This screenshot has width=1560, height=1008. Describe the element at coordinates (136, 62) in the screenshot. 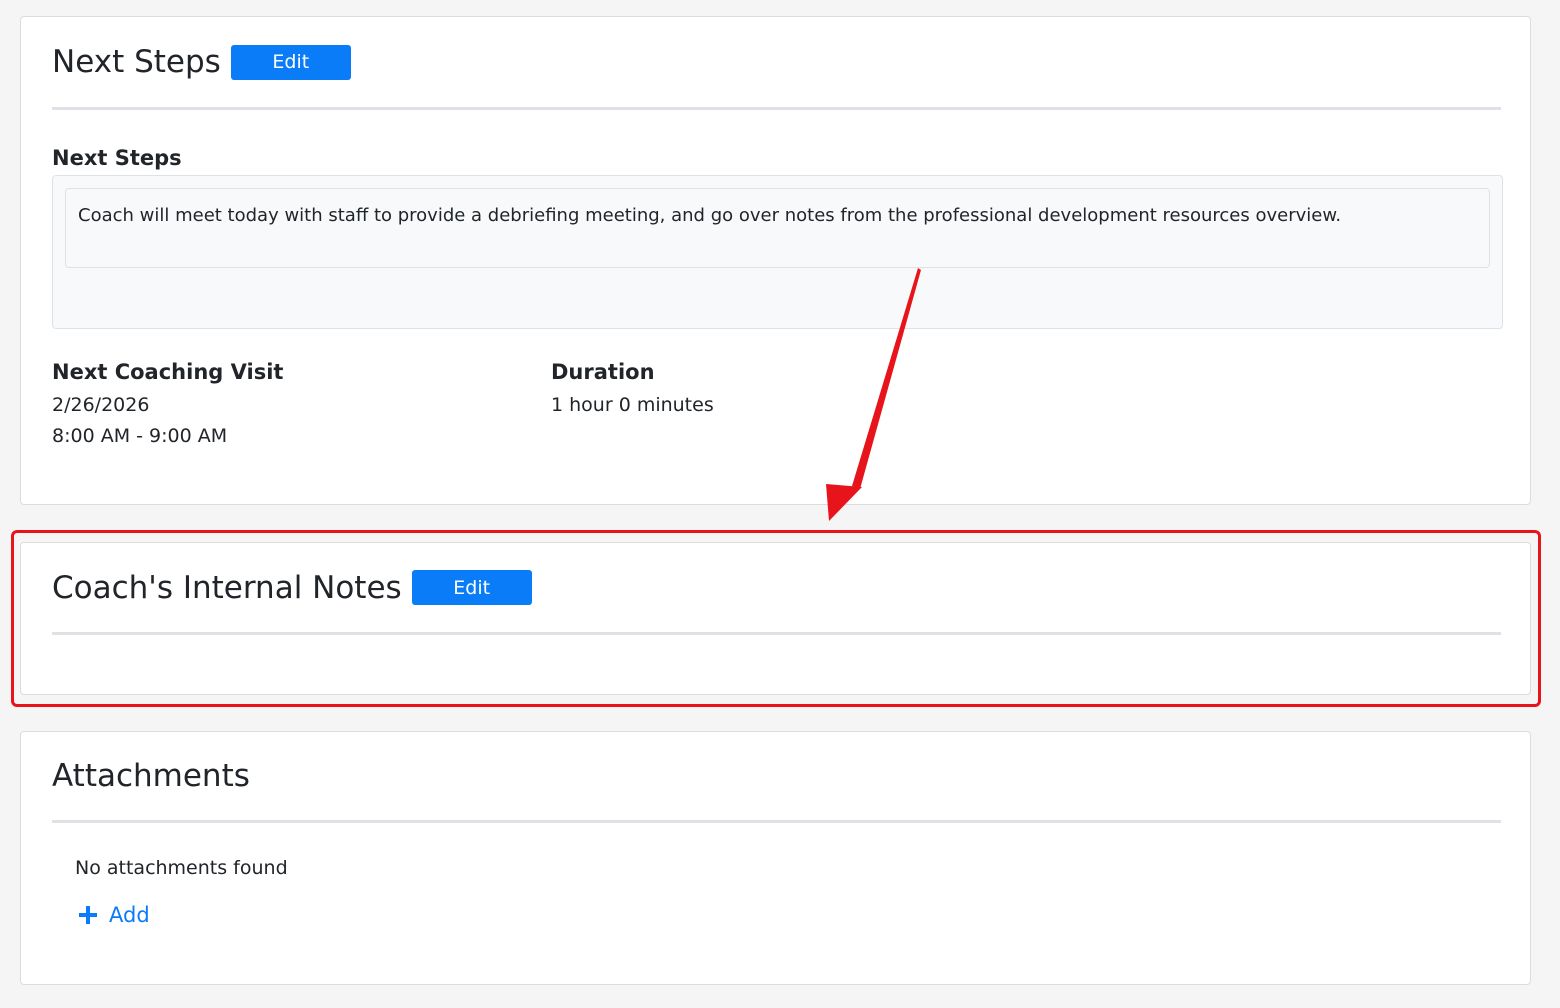

I see `next-steps-title: Next Steps` at that location.